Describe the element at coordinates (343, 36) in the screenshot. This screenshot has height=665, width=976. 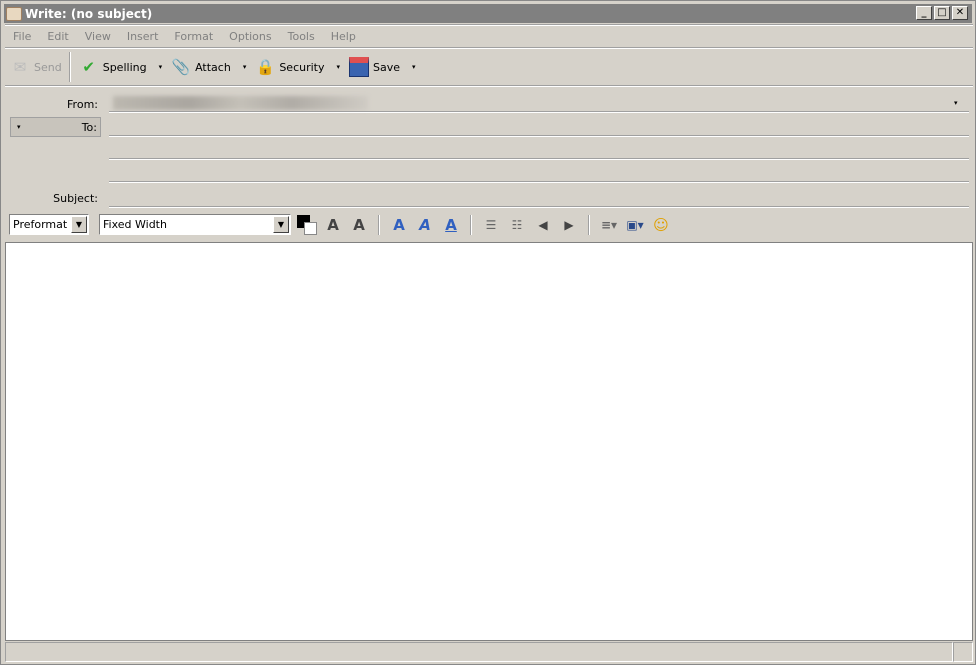
I see `menu-help: Help` at that location.